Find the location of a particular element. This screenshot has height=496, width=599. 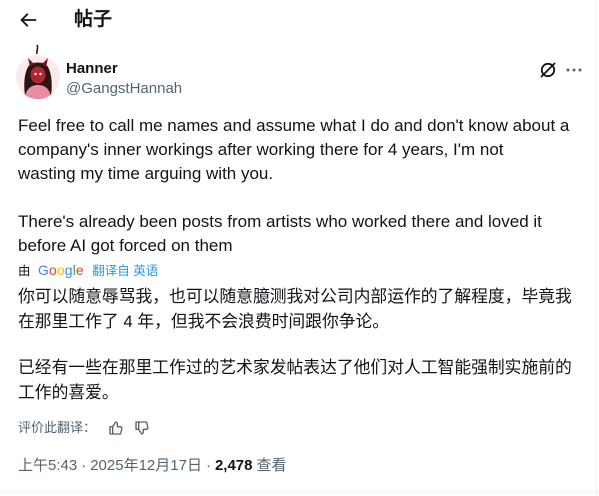

more-button is located at coordinates (574, 70).